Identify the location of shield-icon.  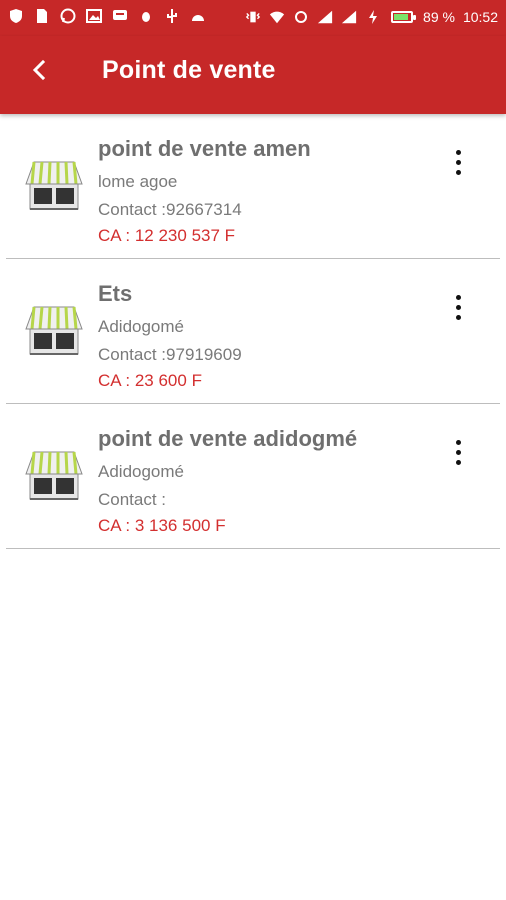
(16, 16).